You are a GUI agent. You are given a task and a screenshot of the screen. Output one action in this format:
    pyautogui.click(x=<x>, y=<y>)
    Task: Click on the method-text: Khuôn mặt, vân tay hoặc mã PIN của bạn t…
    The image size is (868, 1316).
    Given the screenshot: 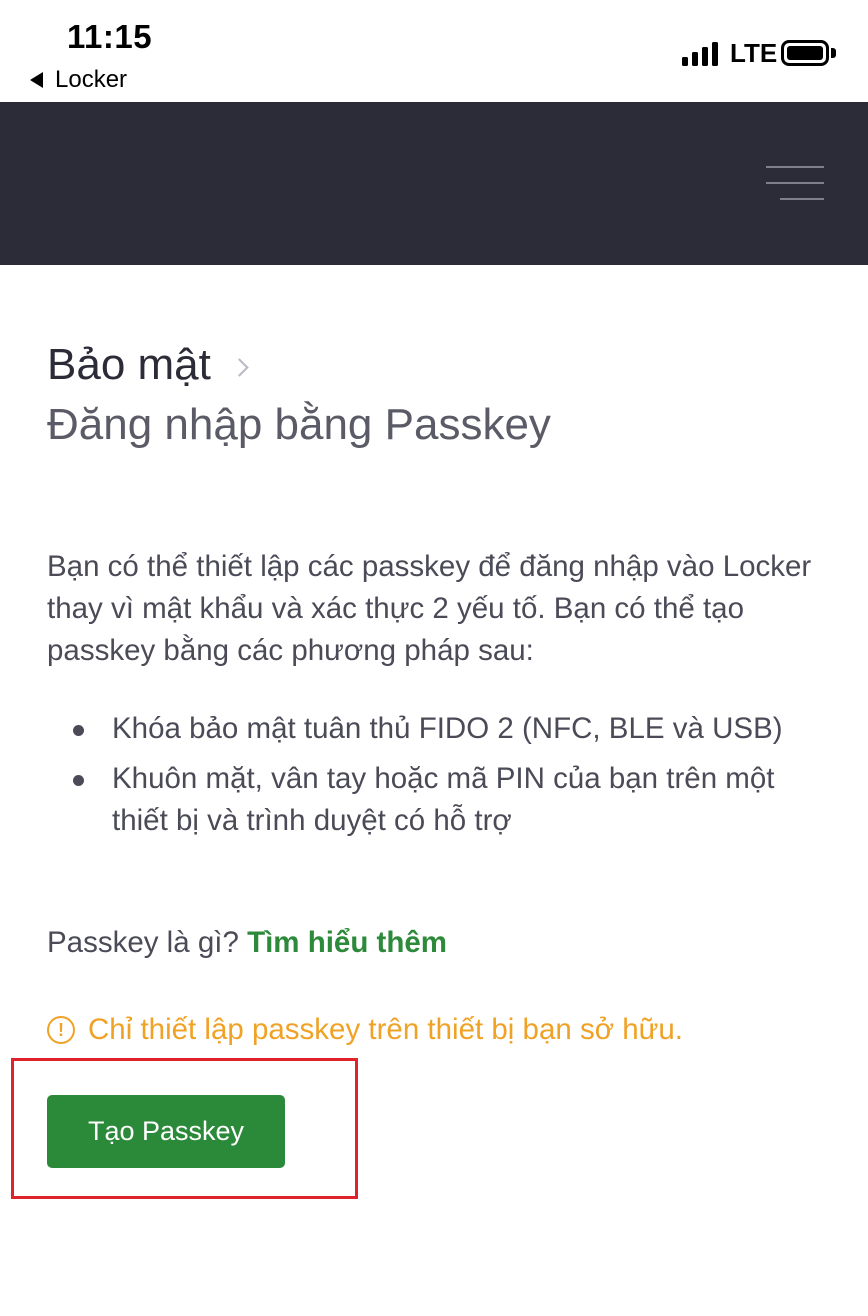 What is the action you would take?
    pyautogui.click(x=443, y=799)
    